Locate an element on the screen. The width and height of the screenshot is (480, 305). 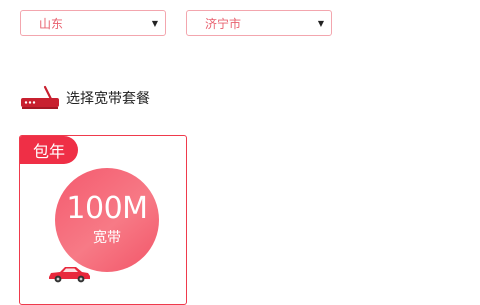
section-title: 选择宽带套餐 is located at coordinates (85, 98).